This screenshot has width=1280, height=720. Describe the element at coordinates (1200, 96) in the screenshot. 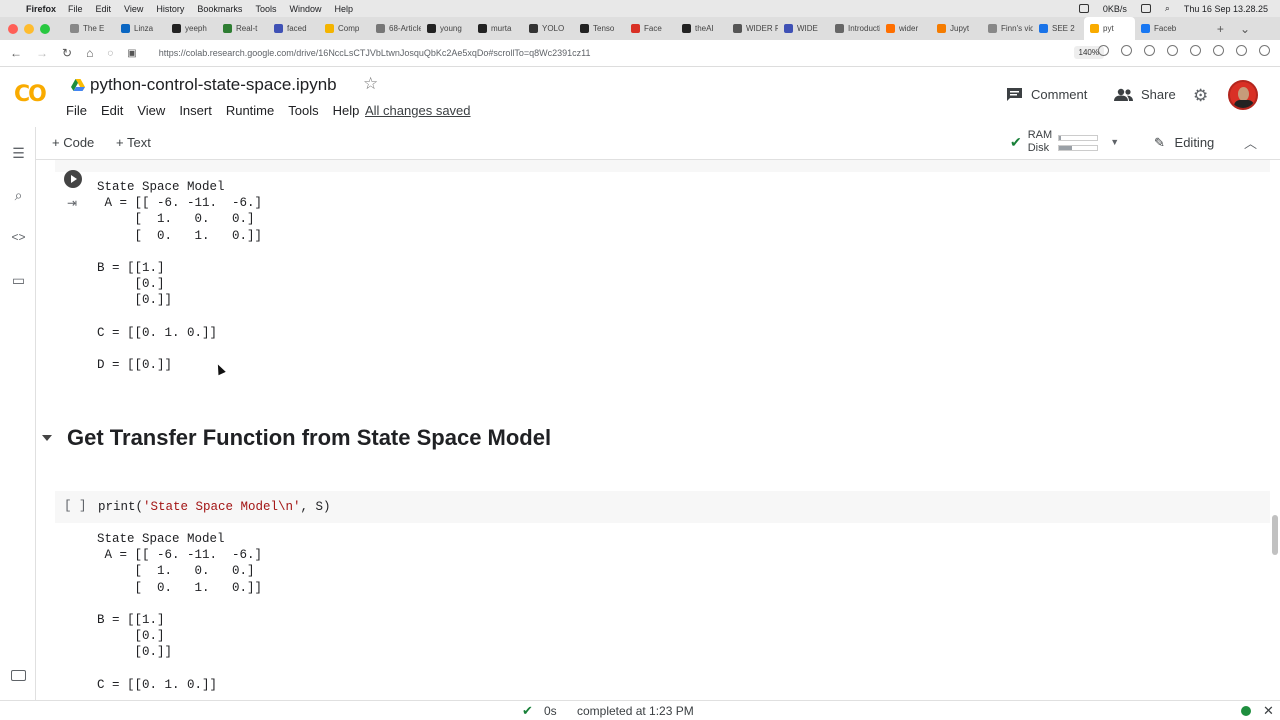

I see `gear-icon: ⚙` at that location.